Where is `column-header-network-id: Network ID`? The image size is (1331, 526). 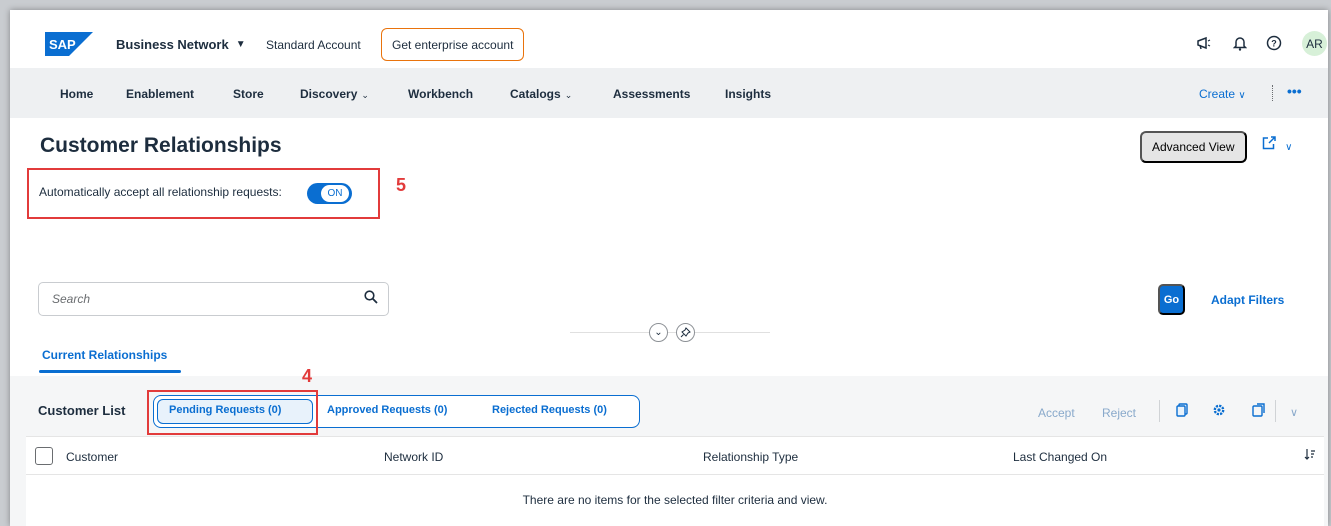
column-header-network-id: Network ID is located at coordinates (413, 457).